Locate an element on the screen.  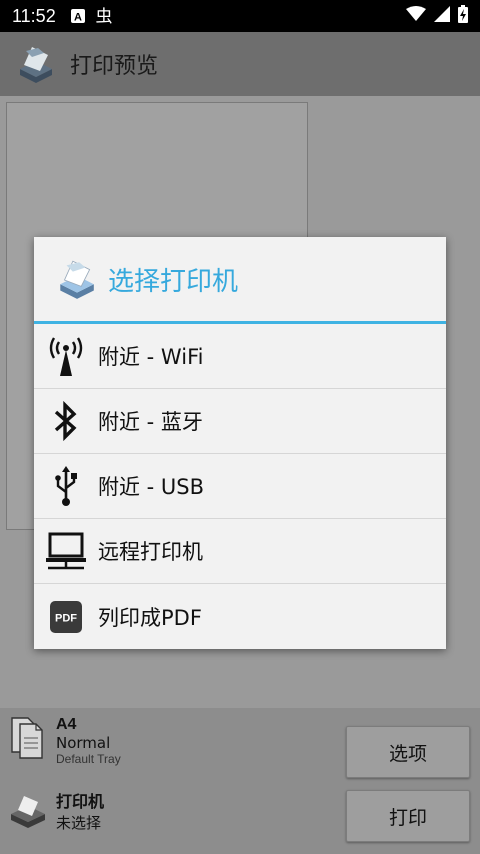
svg-text: A is located at coordinates (78, 18).